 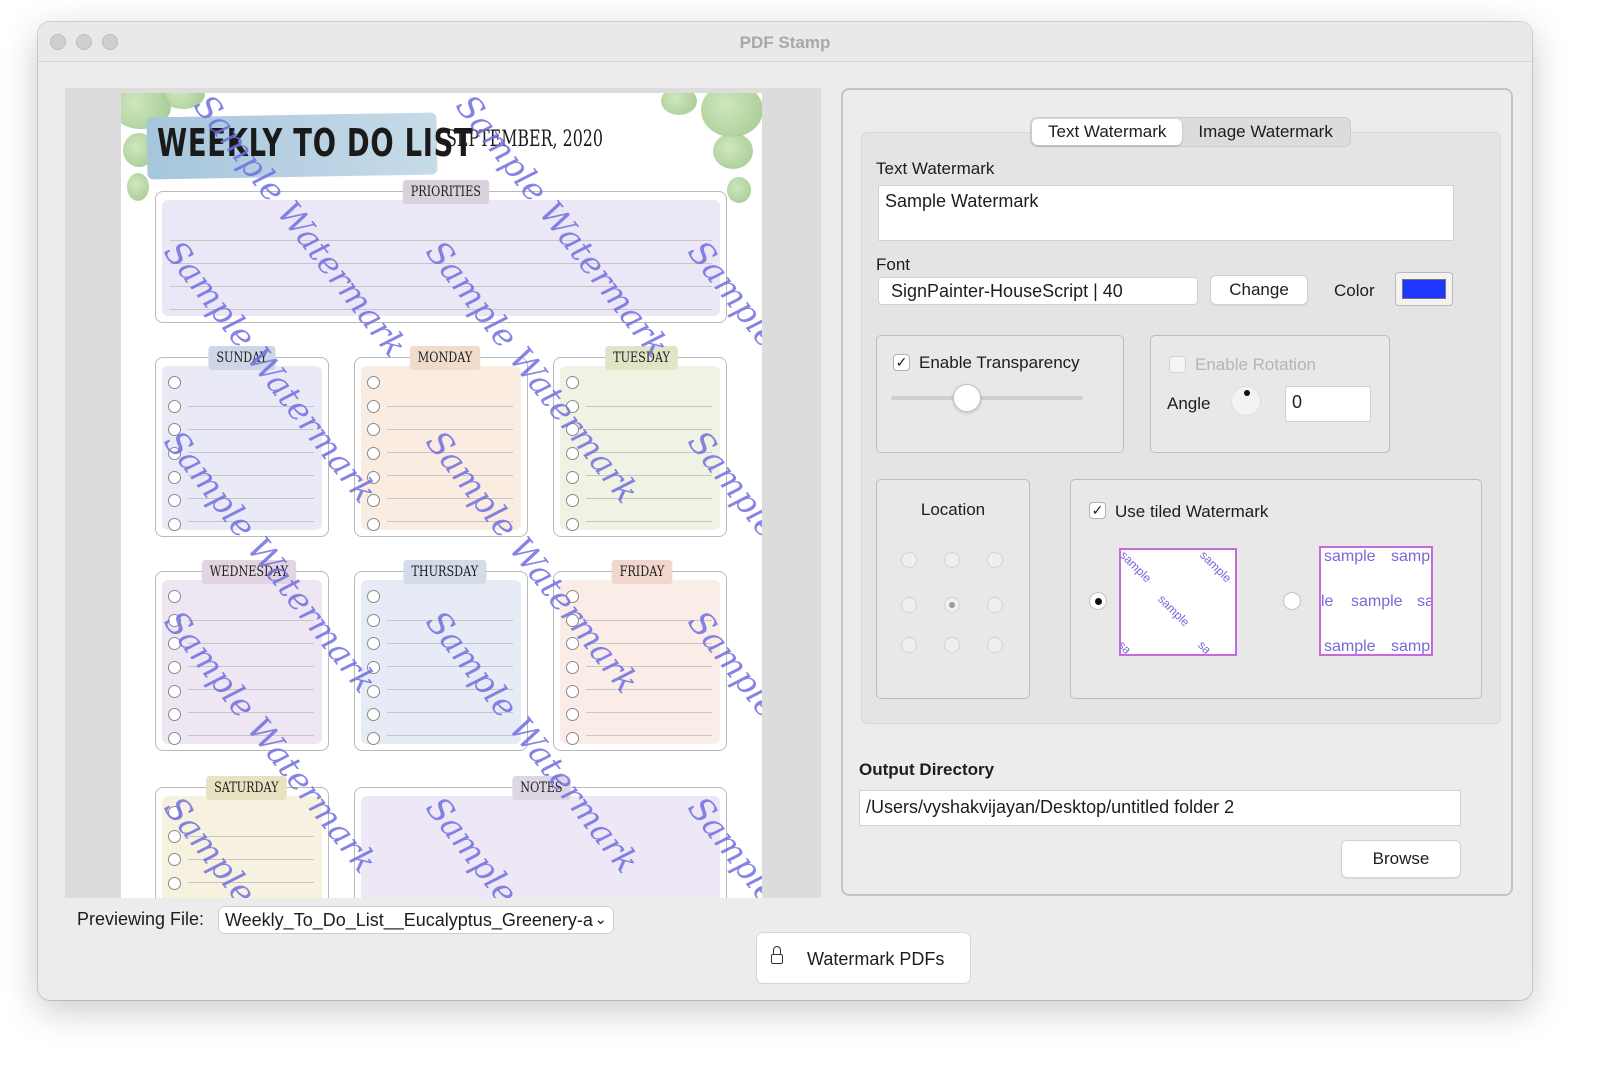 What do you see at coordinates (1255, 364) in the screenshot?
I see `enable-rotation-label: Enable Rotation` at bounding box center [1255, 364].